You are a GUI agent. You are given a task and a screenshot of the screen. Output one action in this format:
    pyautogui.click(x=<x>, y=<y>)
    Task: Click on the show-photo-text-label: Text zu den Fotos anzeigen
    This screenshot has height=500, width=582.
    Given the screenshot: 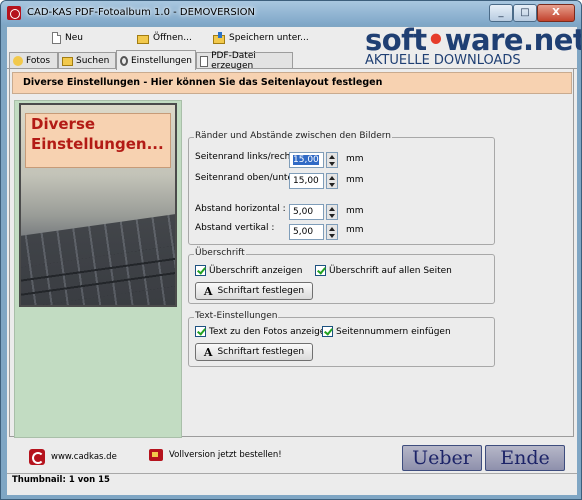 What is the action you would take?
    pyautogui.click(x=270, y=331)
    